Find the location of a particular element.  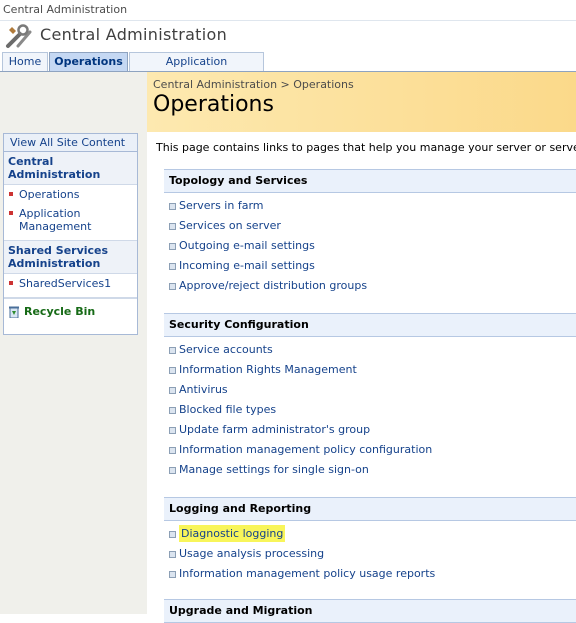

top-nav-tabs: Home Operations Application Management is located at coordinates (288, 69).